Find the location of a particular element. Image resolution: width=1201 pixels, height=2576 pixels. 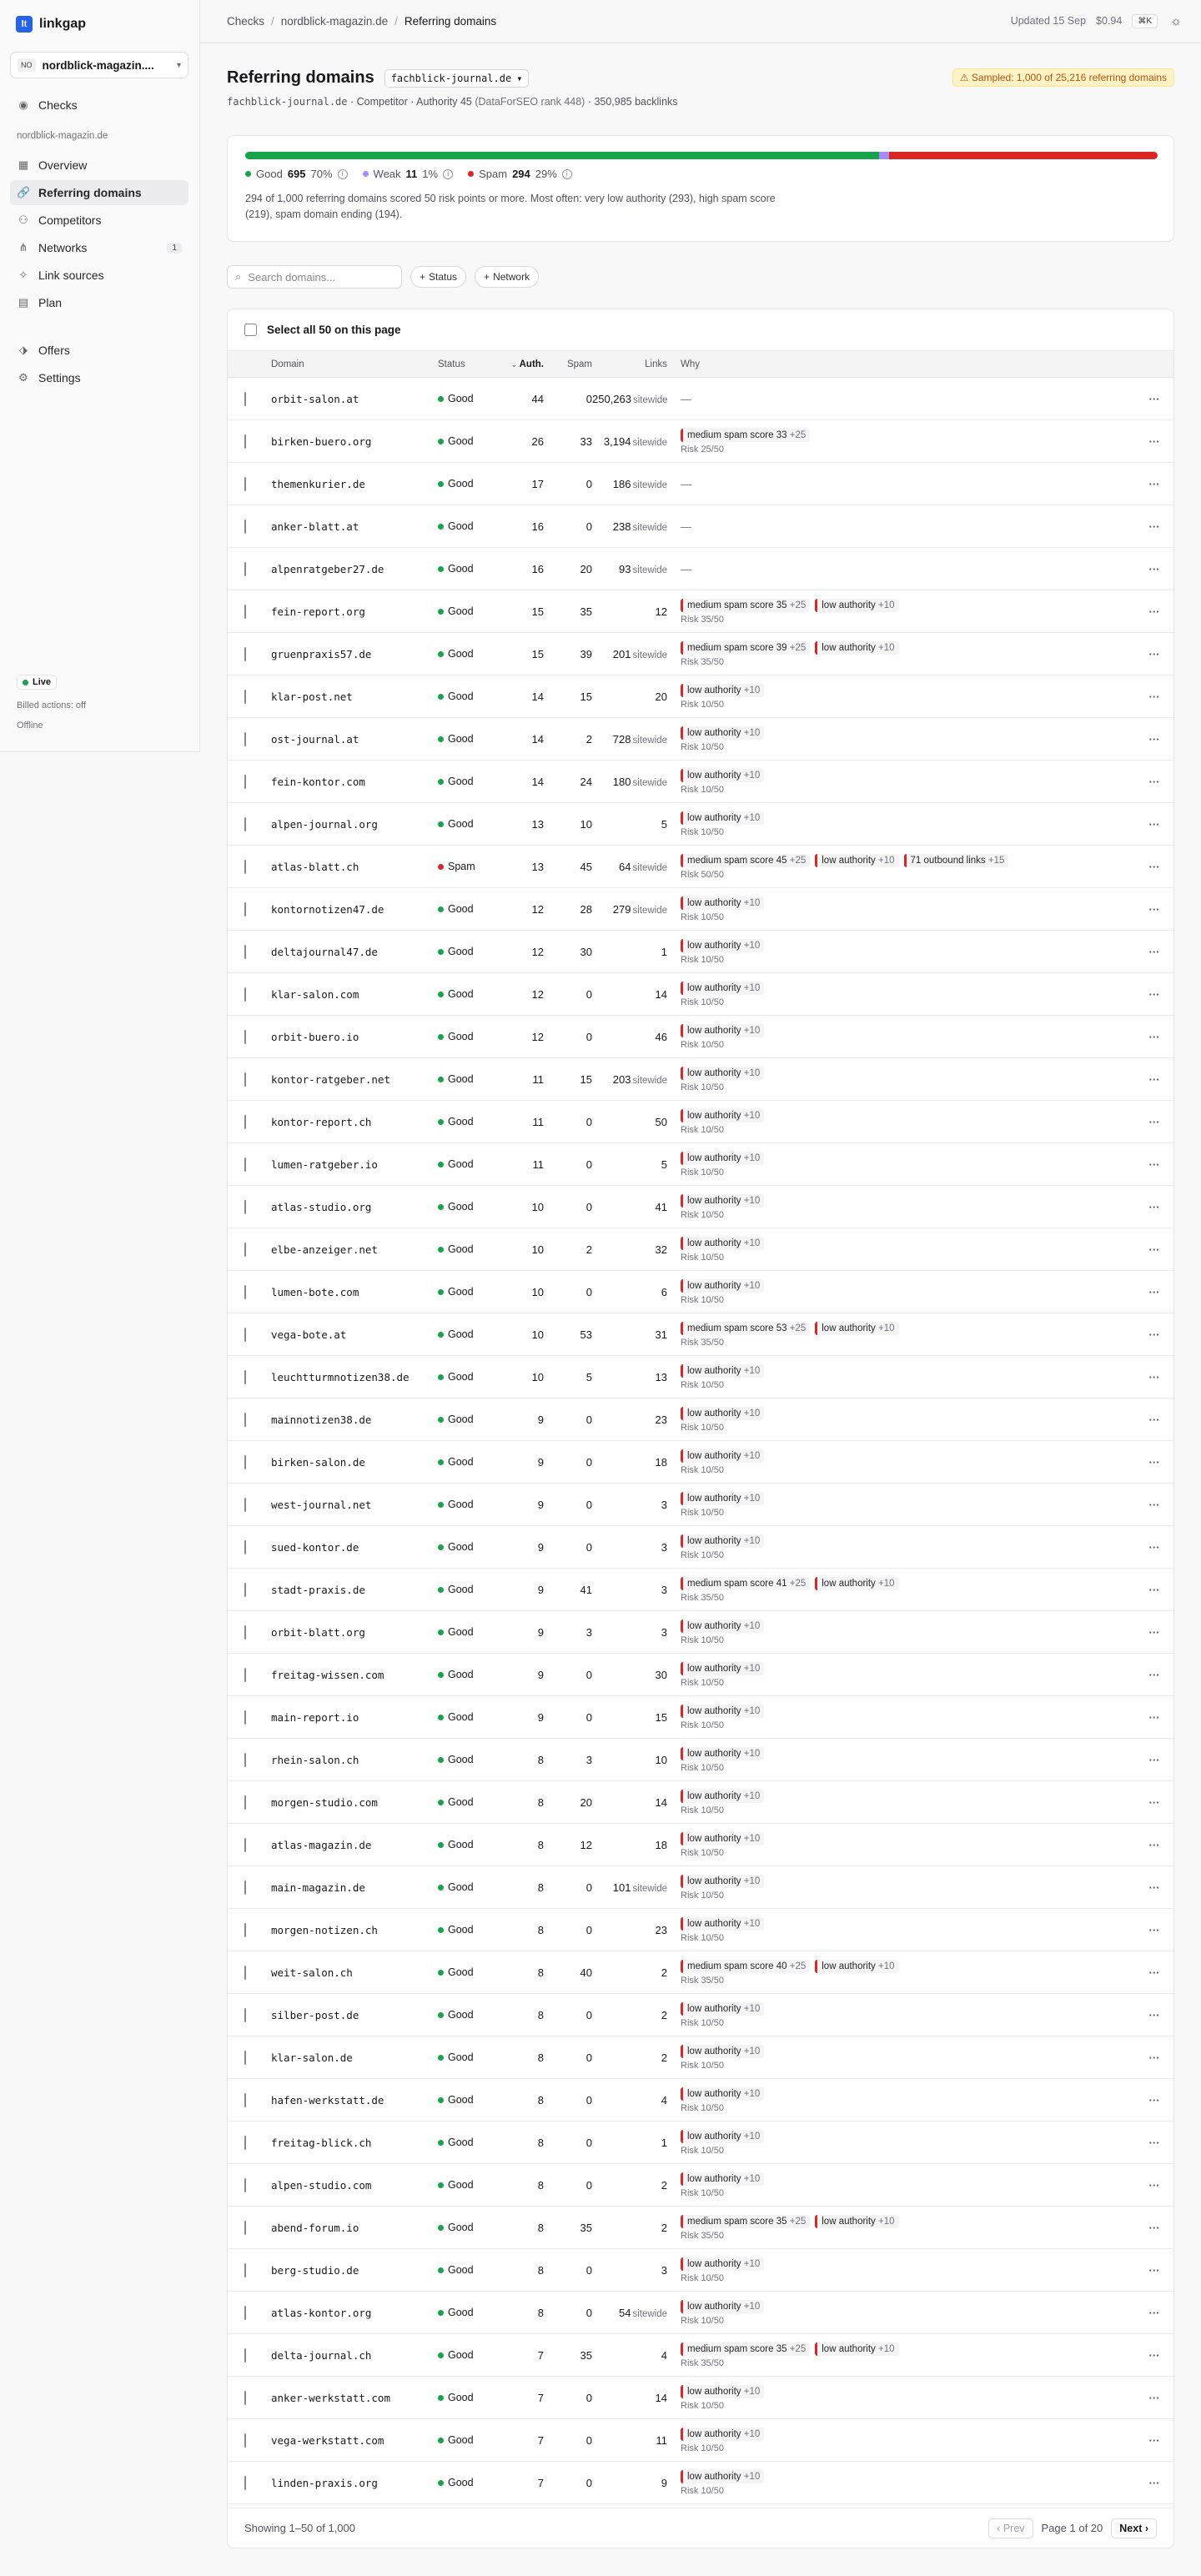

domain-cell: abend-forum.io is located at coordinates (355, 2228).